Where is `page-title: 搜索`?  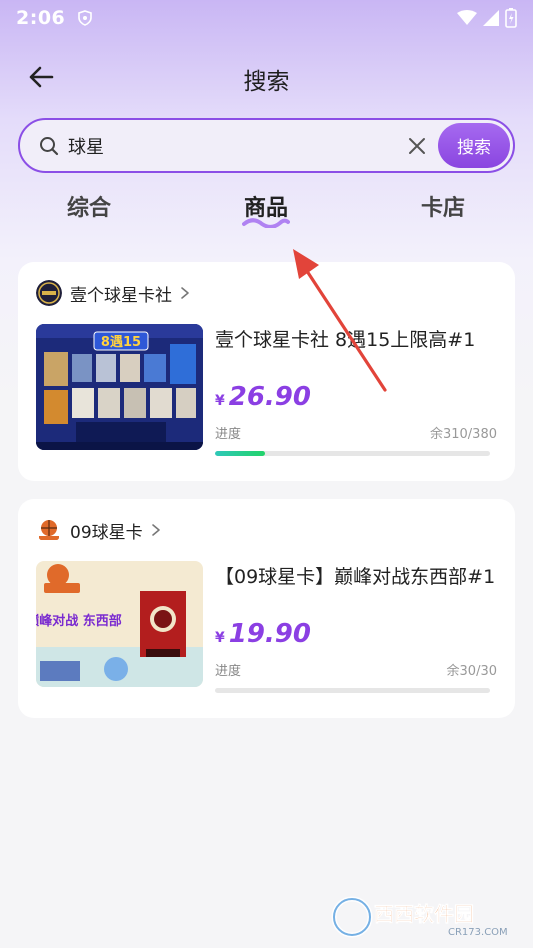
page-title: 搜索 is located at coordinates (266, 82).